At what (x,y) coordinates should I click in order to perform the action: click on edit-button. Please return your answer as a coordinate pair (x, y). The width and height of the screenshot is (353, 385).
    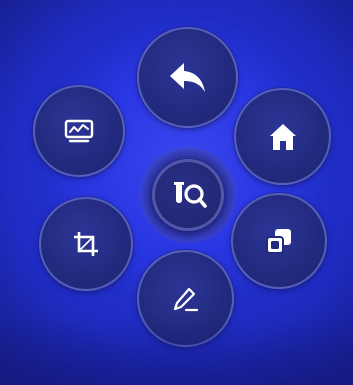
    Looking at the image, I should click on (185, 298).